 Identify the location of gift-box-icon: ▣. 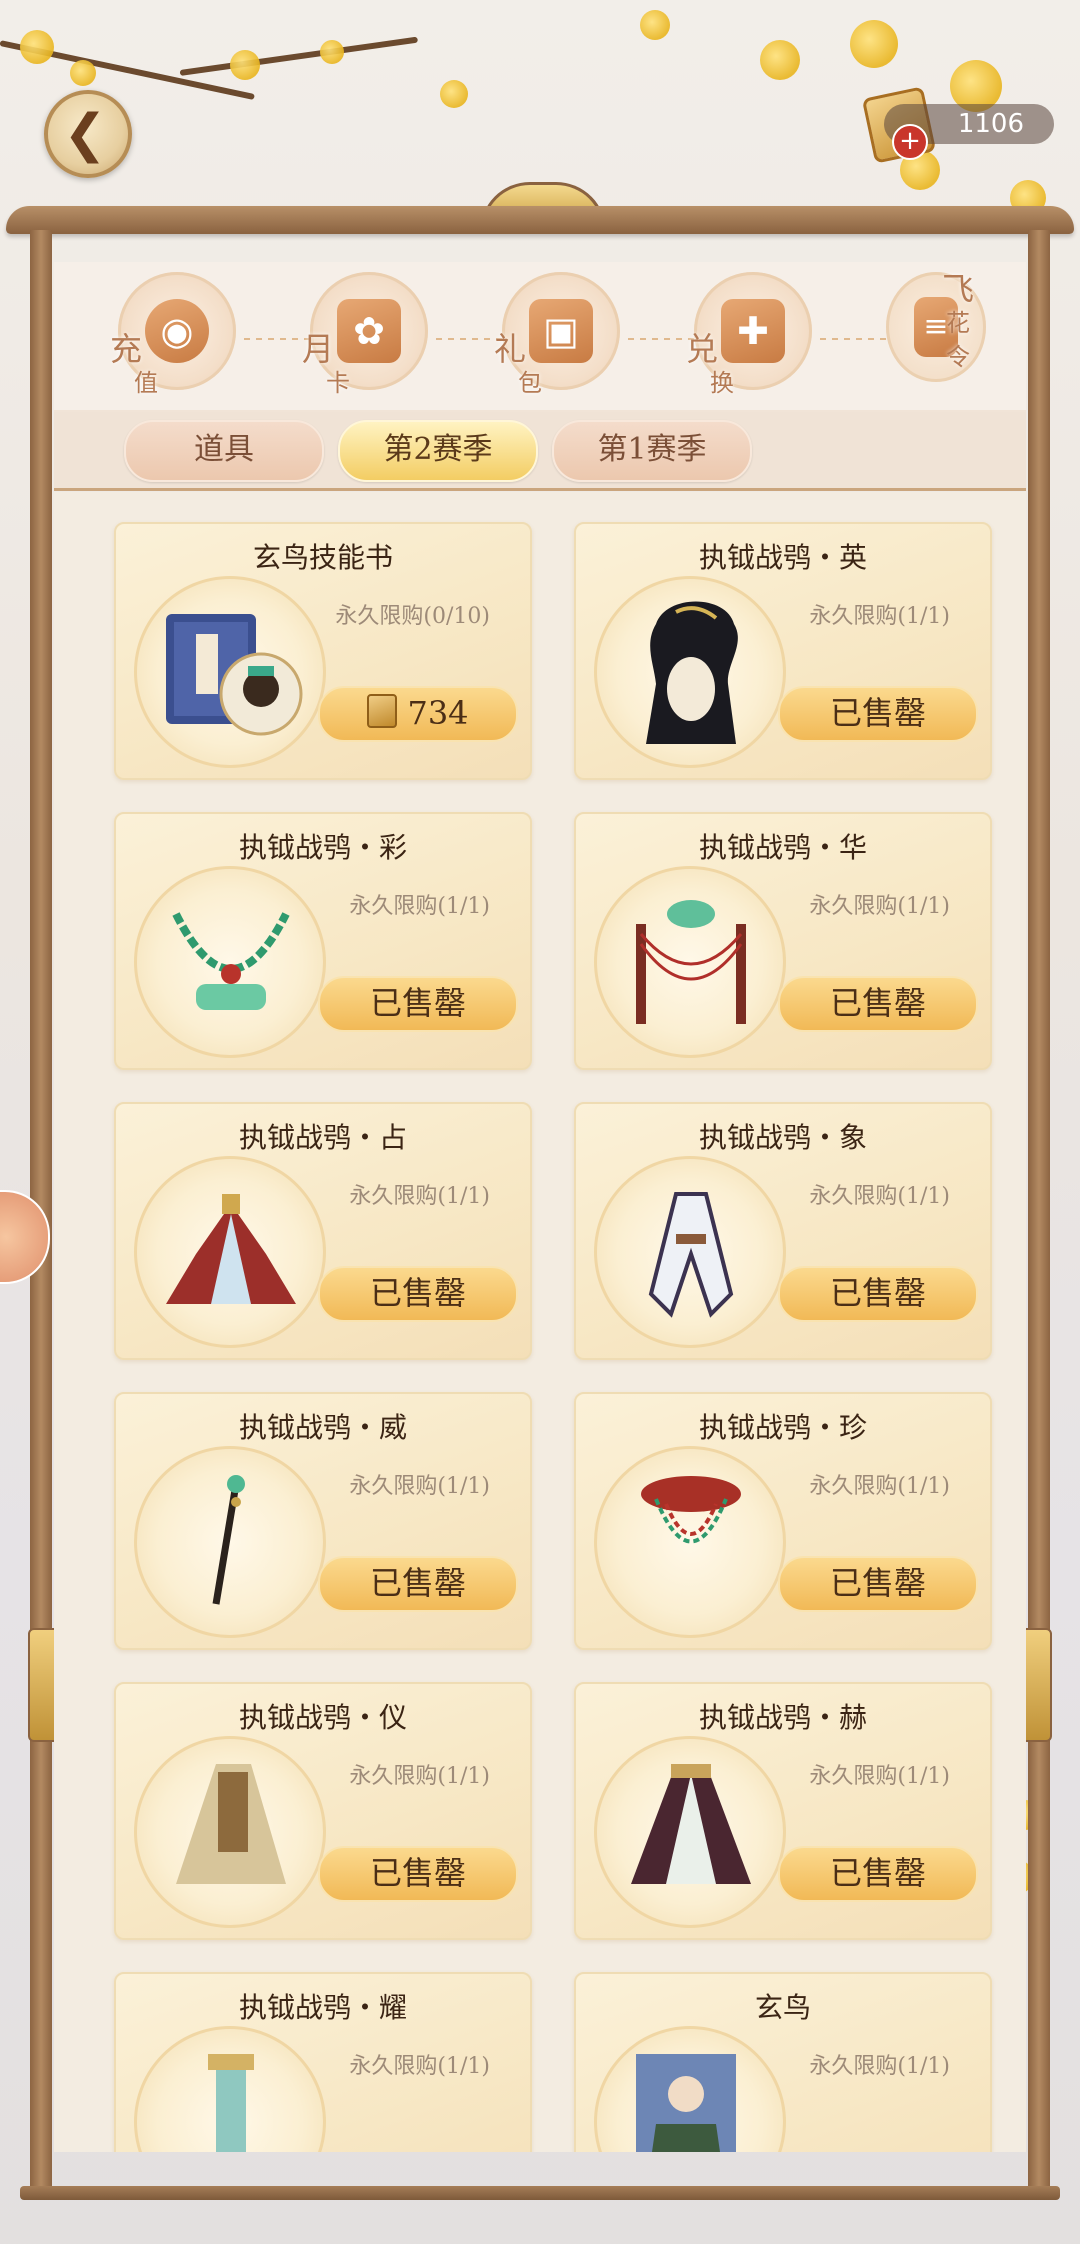
(561, 331).